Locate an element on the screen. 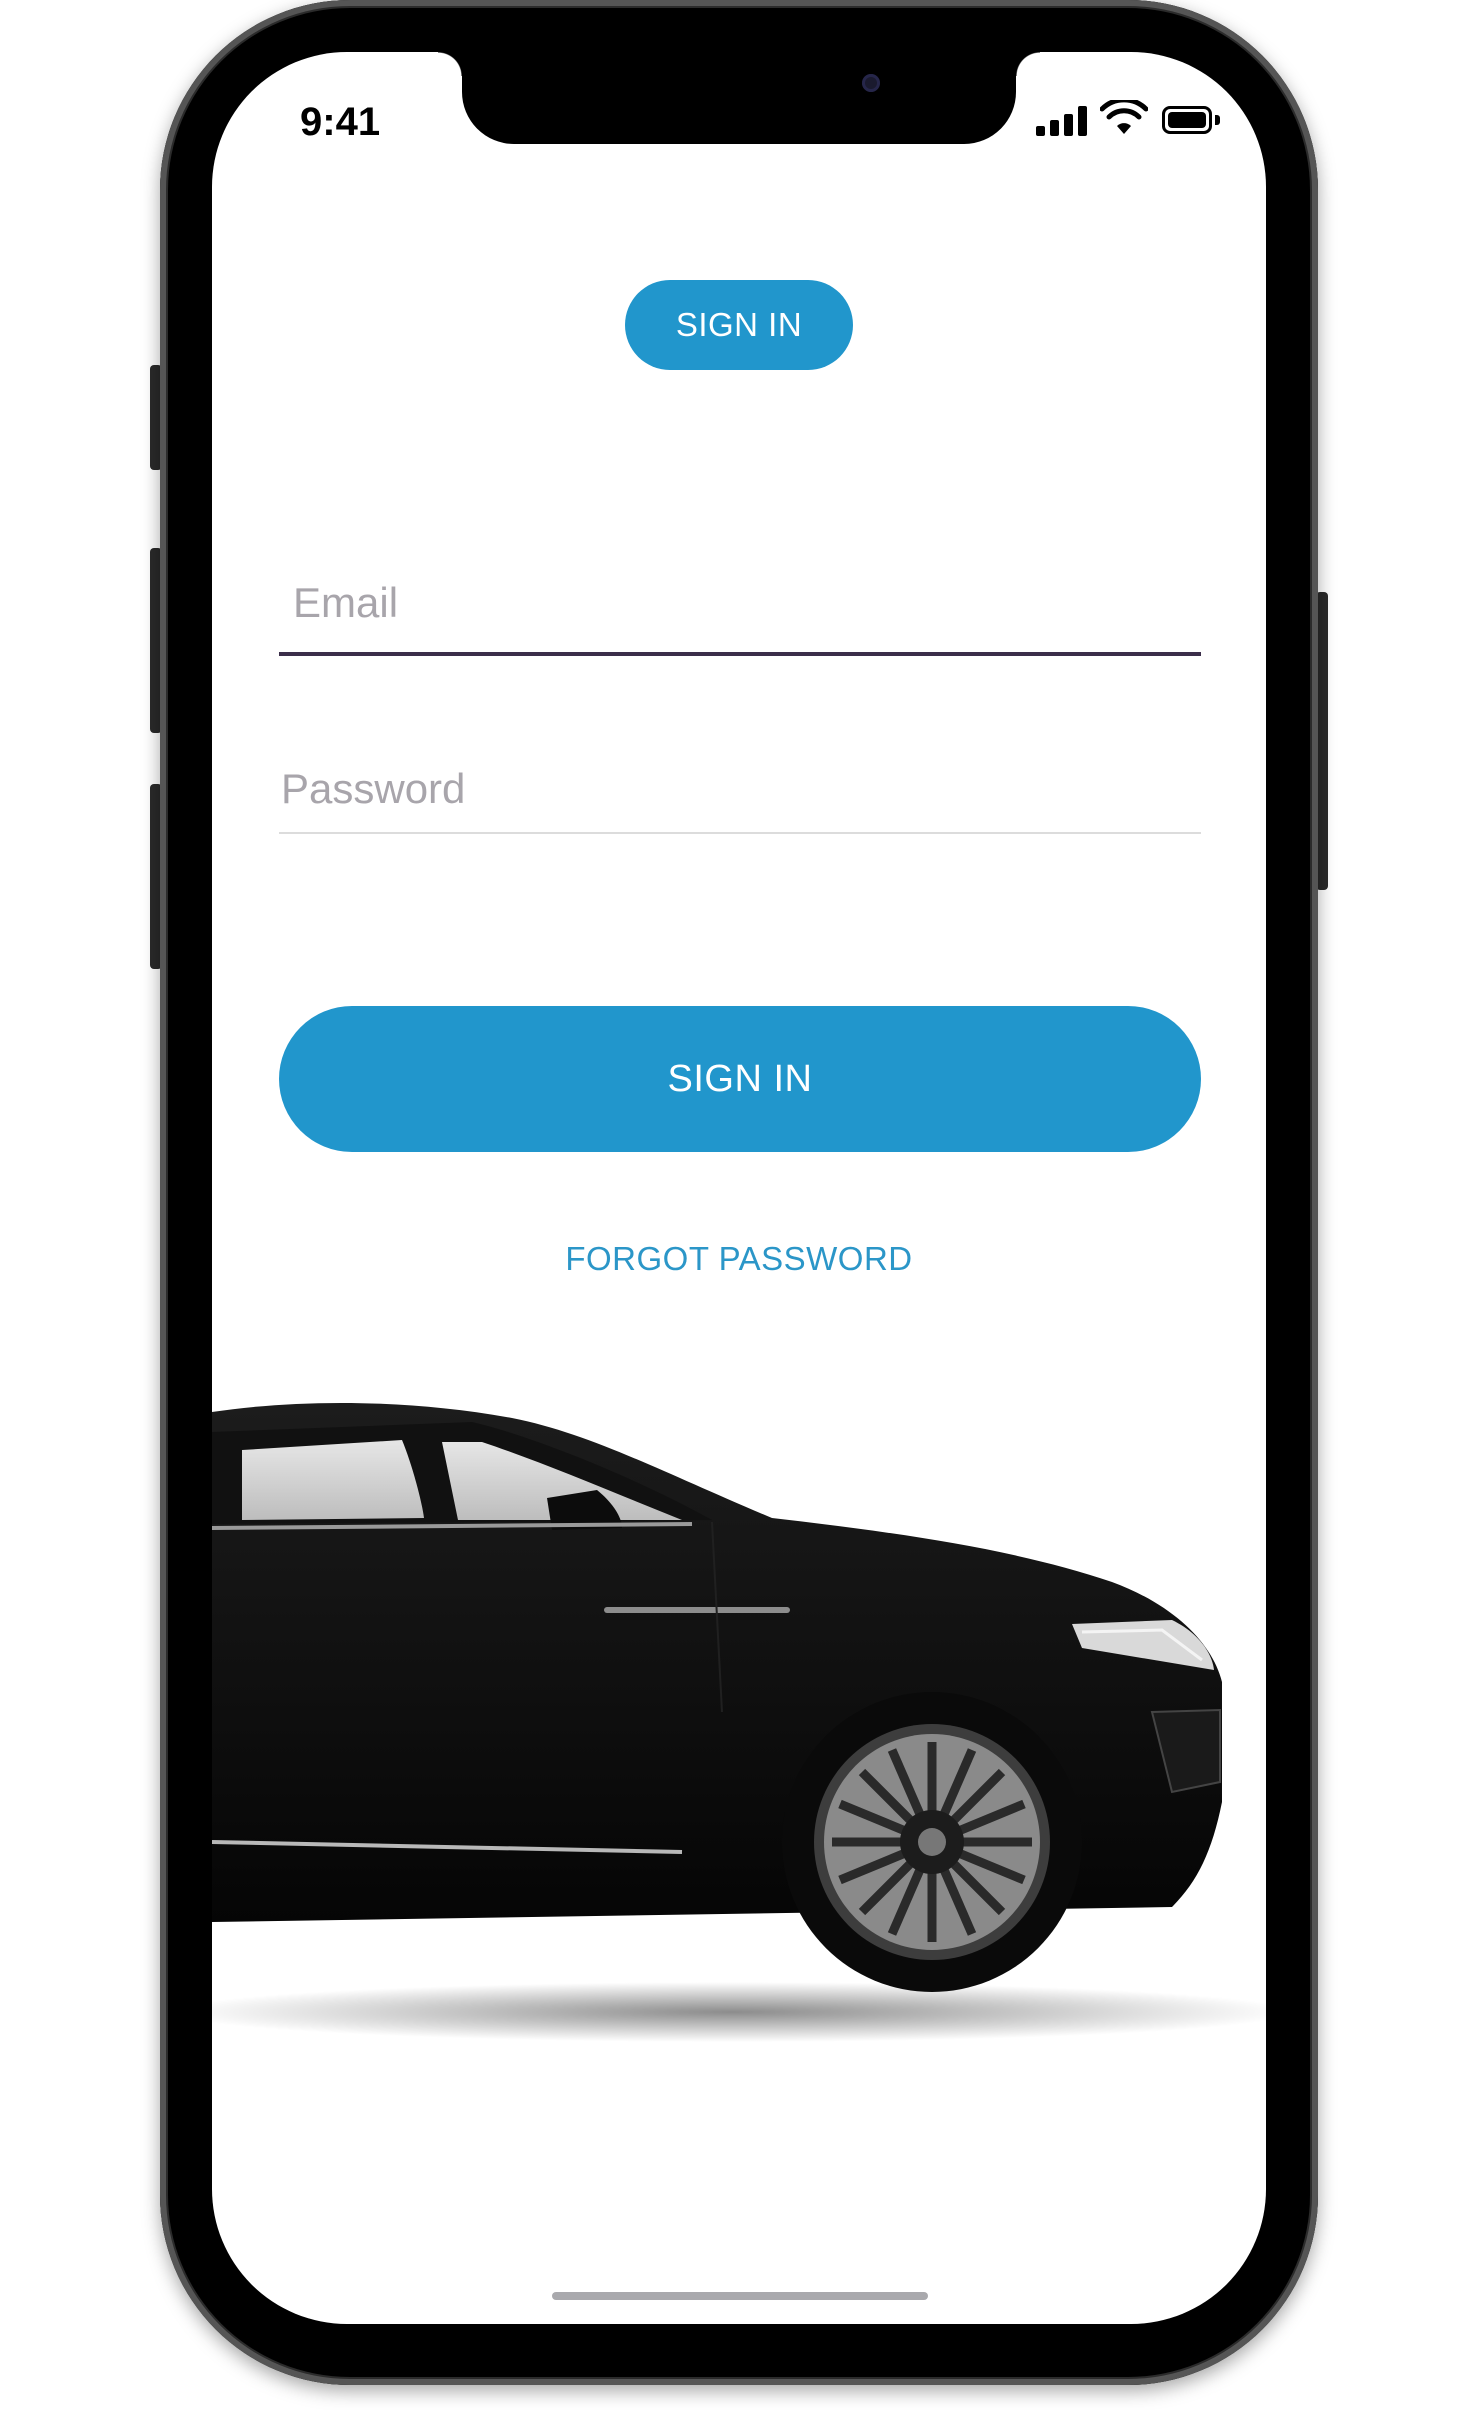 Image resolution: width=1480 pixels, height=2410 pixels. wifi-icon is located at coordinates (1124, 117).